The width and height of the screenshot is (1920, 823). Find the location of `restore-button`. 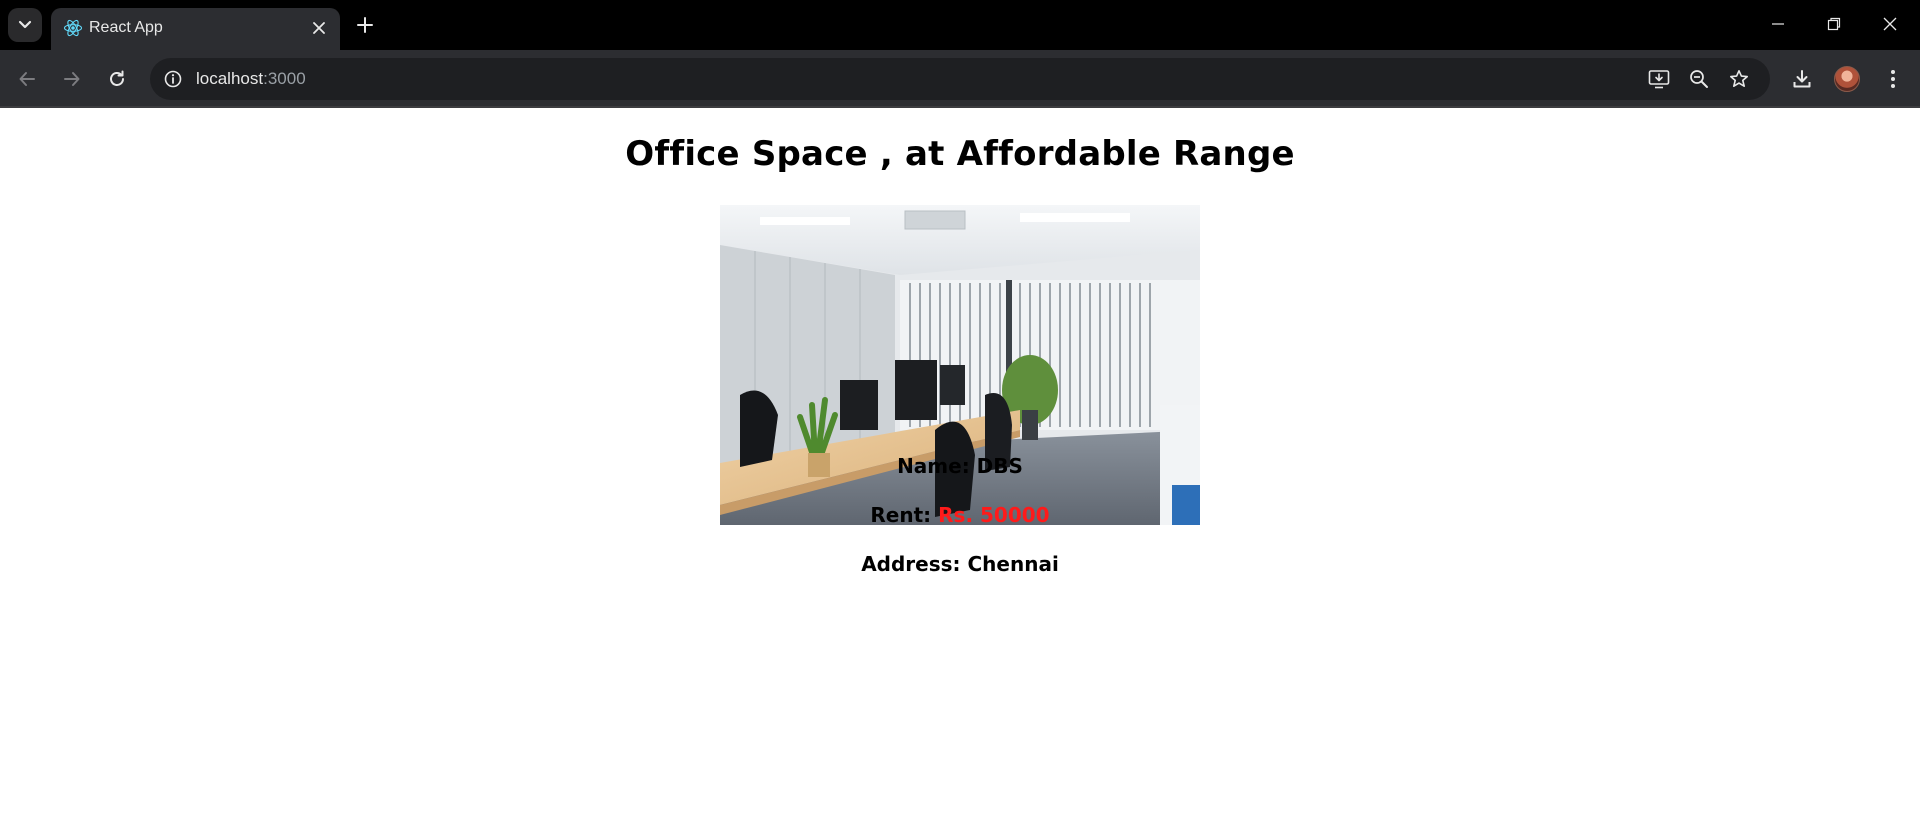

restore-button is located at coordinates (1834, 24).